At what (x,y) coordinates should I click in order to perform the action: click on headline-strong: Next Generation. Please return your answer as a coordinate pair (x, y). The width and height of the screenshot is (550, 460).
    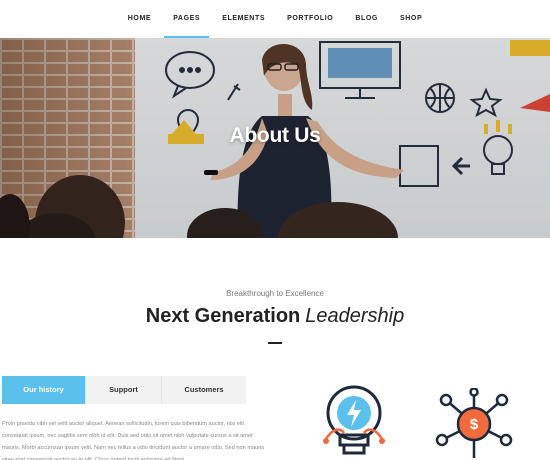
    Looking at the image, I should click on (223, 316).